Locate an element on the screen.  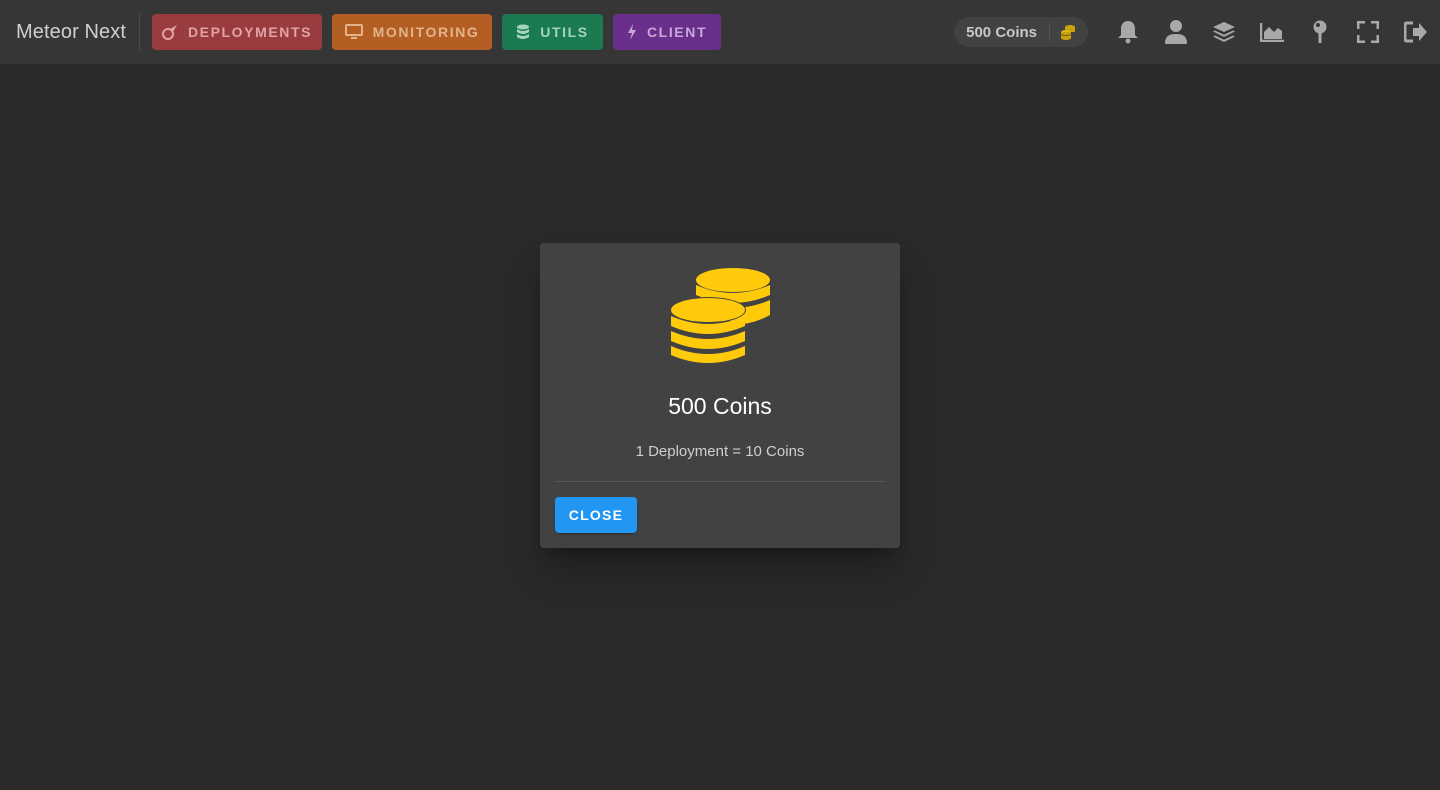
utils-label: UTILS is located at coordinates (564, 32).